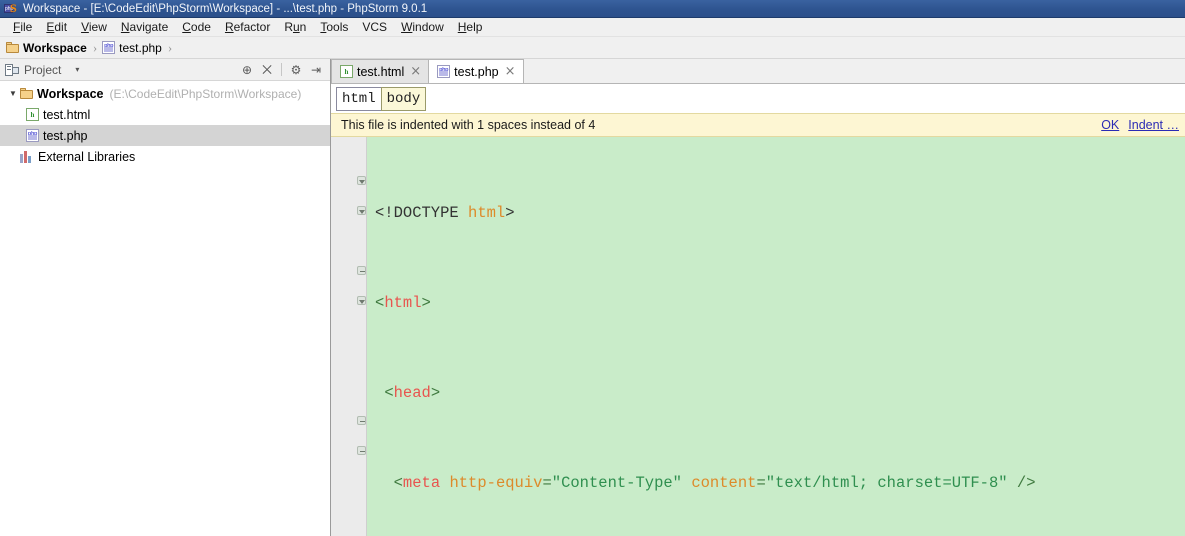  I want to click on project-panel-header: Project ▾ ⊕ ⨉ ⚙ ⇥, so click(165, 70).